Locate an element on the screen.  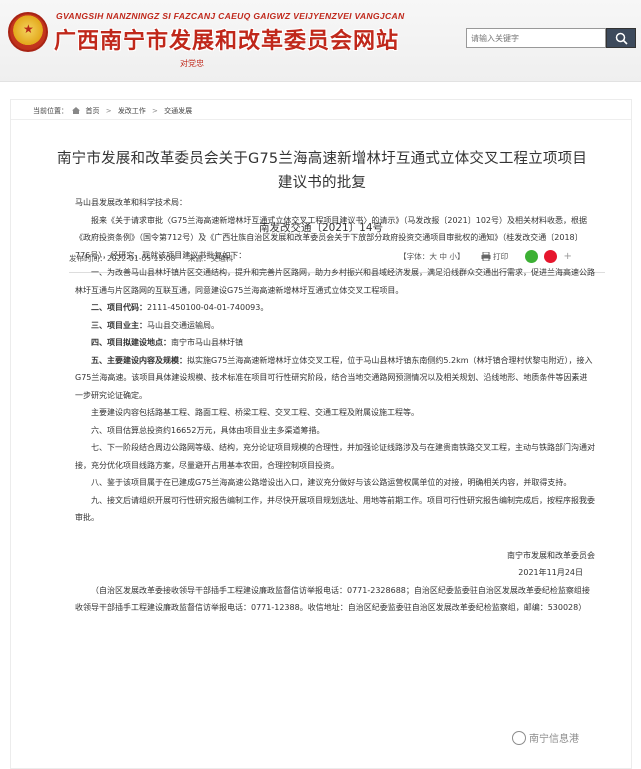
project-location: 南宁市马山县林圩镇 is located at coordinates (207, 342).